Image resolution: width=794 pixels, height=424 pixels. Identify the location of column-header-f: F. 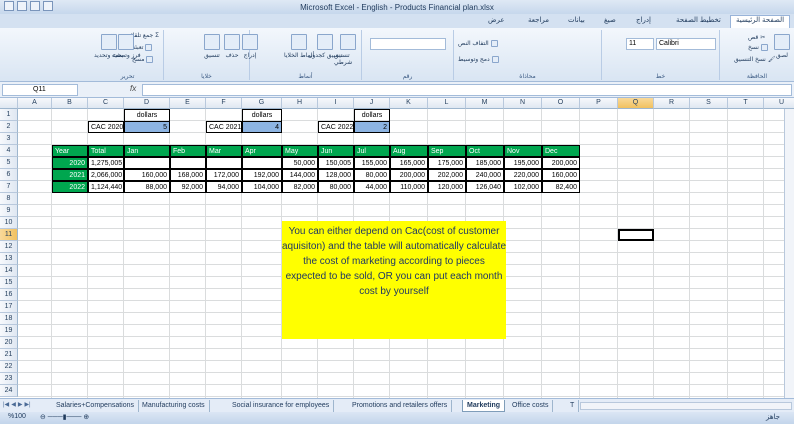
(224, 103).